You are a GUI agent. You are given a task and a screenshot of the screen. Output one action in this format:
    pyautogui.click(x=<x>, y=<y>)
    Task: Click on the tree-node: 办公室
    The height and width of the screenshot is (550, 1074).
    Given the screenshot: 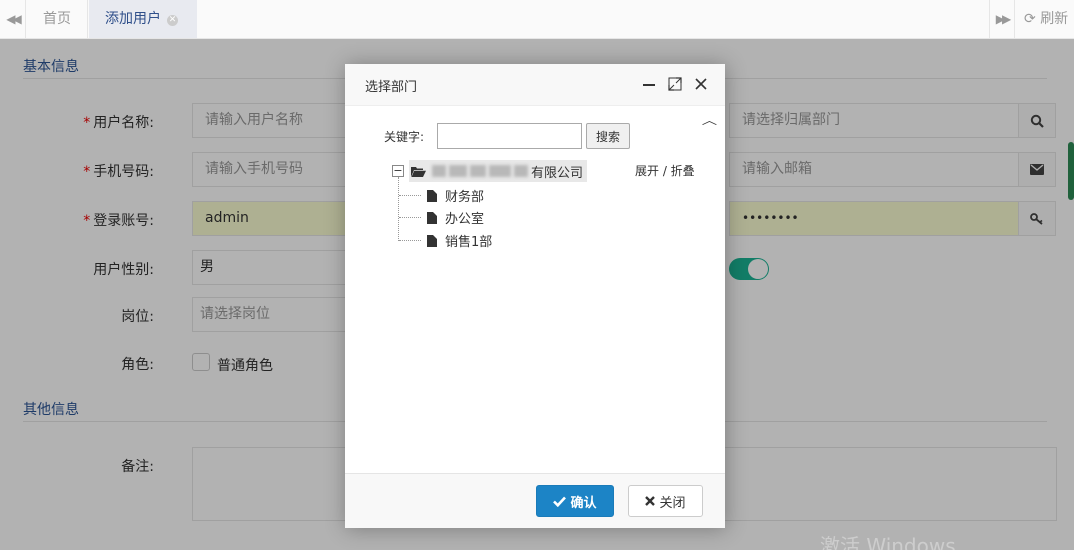 What is the action you would take?
    pyautogui.click(x=455, y=217)
    